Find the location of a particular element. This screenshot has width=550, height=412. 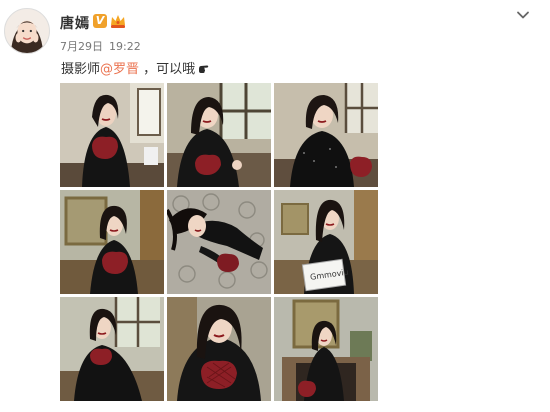

photo-3-image is located at coordinates (326, 135).